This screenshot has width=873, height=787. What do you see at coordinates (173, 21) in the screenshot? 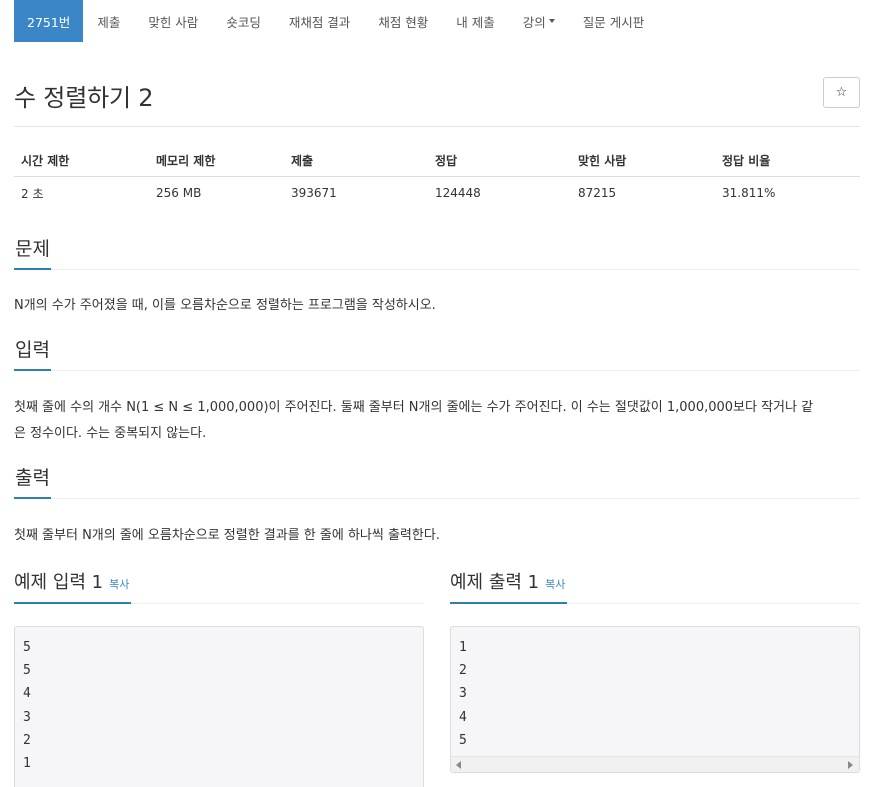
I see `tab-solvers: 맞힌 사람` at bounding box center [173, 21].